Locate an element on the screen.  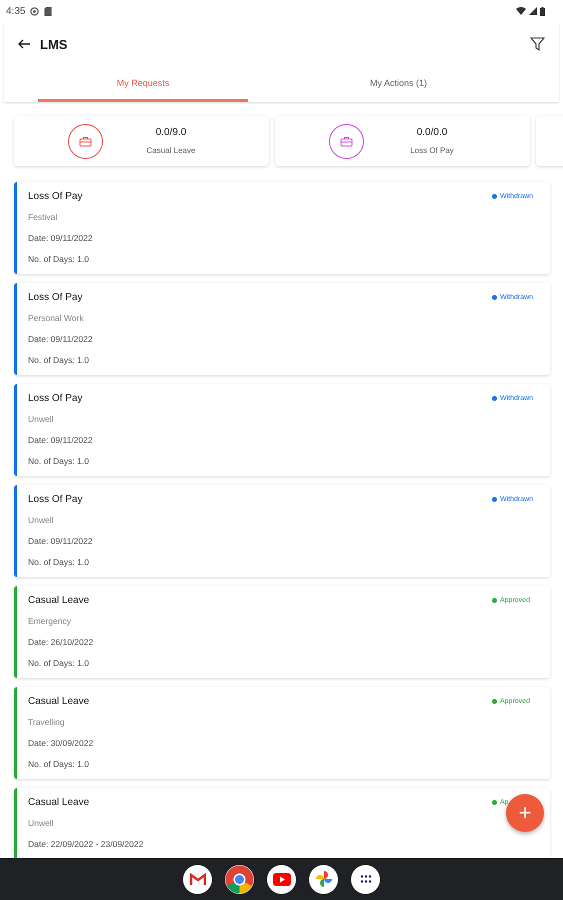
balance-value: 0.0/9.0 is located at coordinates (171, 132).